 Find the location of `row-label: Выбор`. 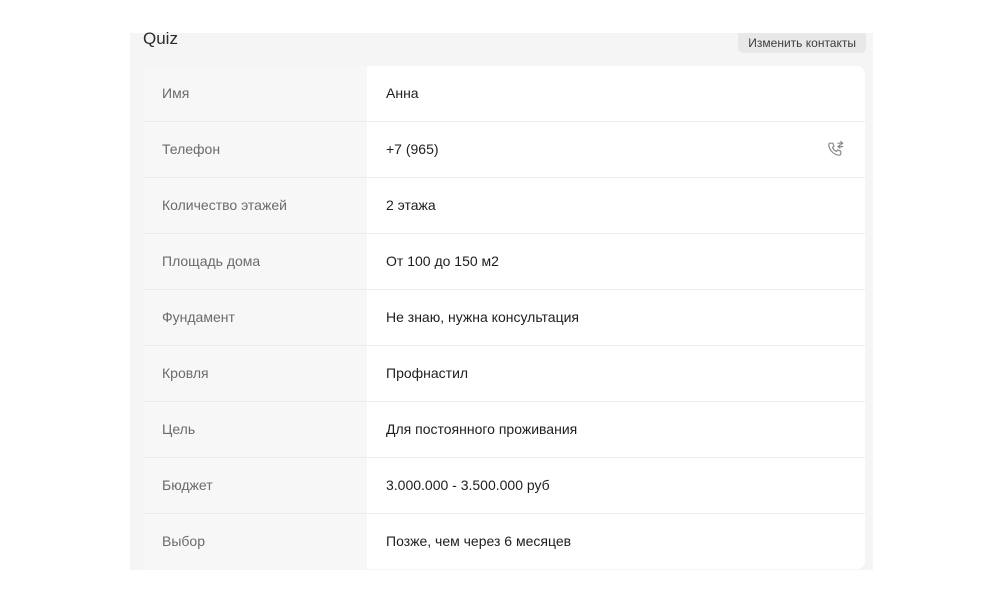

row-label: Выбор is located at coordinates (183, 541).